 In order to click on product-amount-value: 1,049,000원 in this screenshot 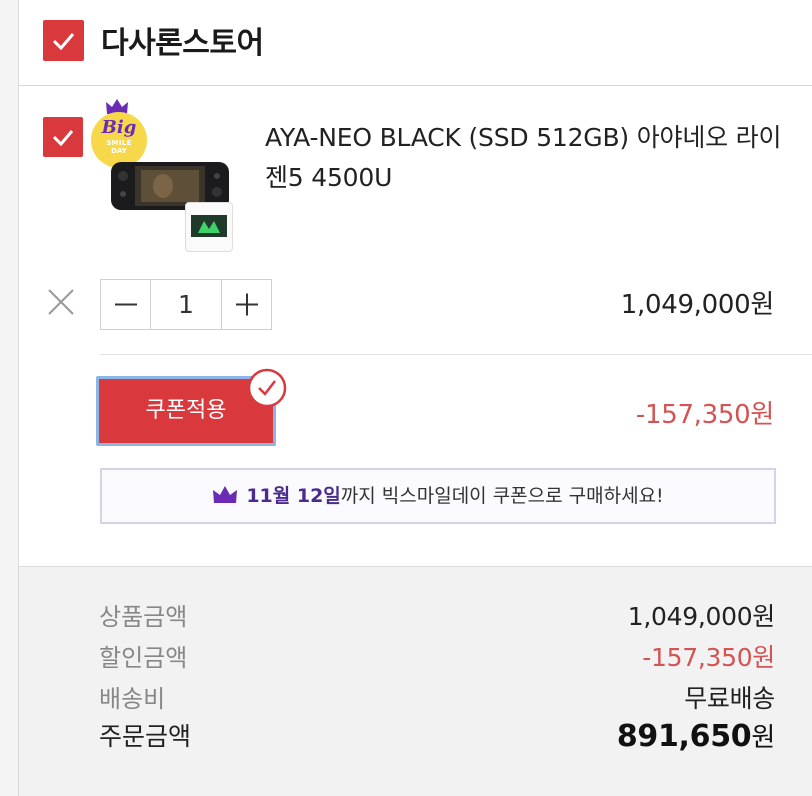, I will do `click(701, 616)`.